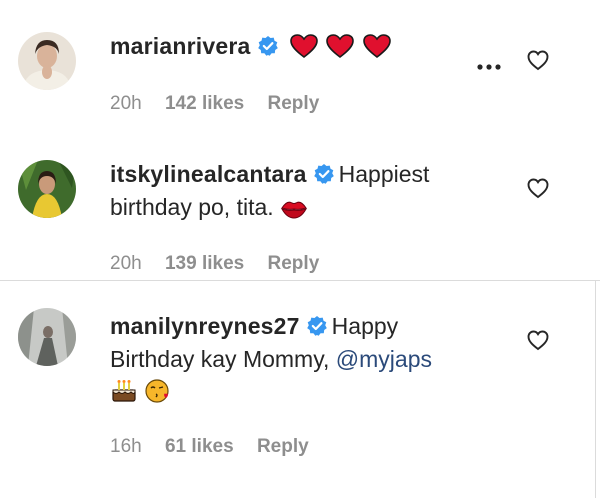  What do you see at coordinates (180, 46) in the screenshot?
I see `username: marianrivera` at bounding box center [180, 46].